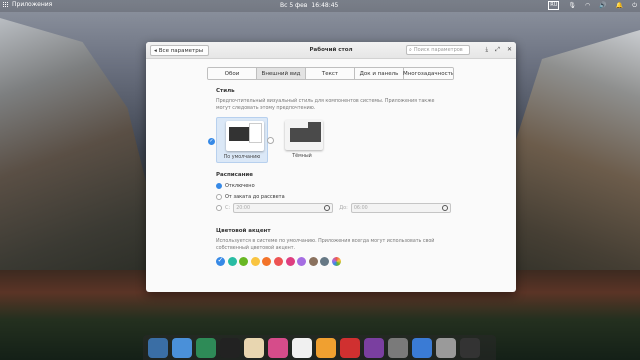 This screenshot has height=360, width=640. What do you see at coordinates (602, 5) in the screenshot?
I see `volume-icon: 🔊` at bounding box center [602, 5].